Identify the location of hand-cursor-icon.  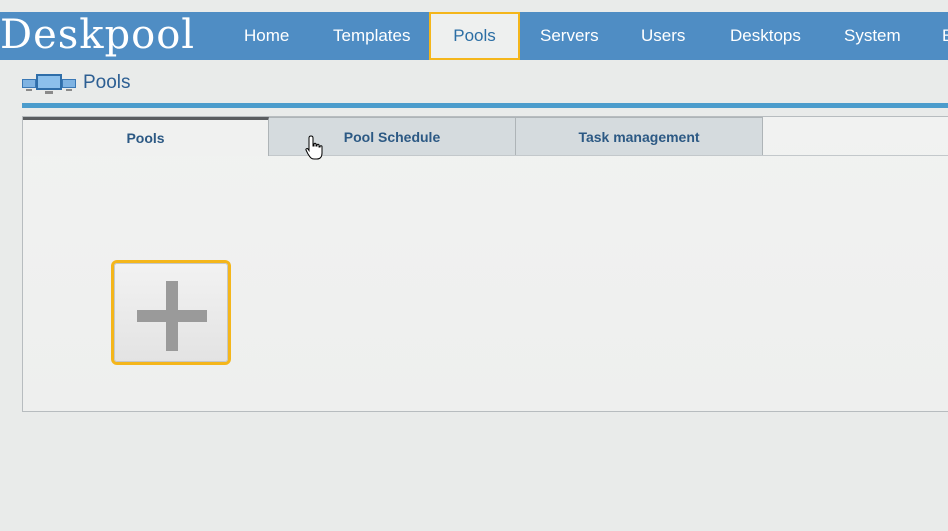
(314, 147).